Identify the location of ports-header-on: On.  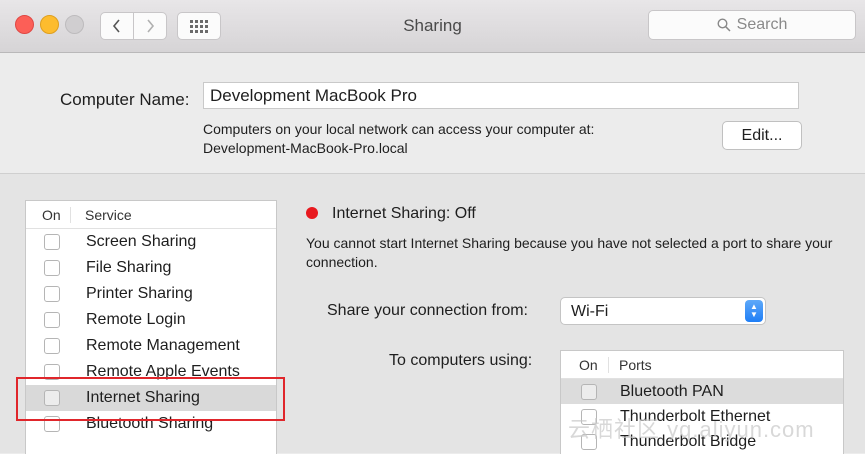
(585, 364).